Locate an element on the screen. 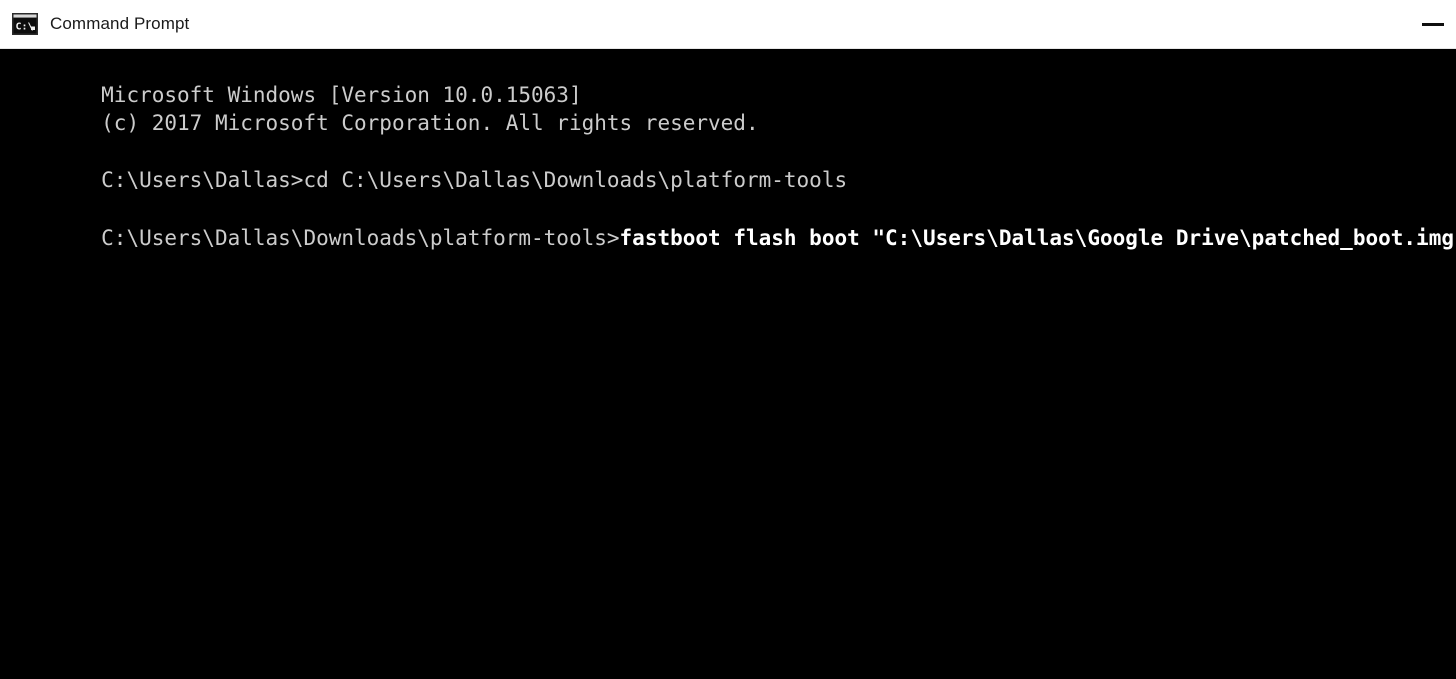 The image size is (1456, 679). console-prompt-path: C:\Users\Dallas> is located at coordinates (202, 180).